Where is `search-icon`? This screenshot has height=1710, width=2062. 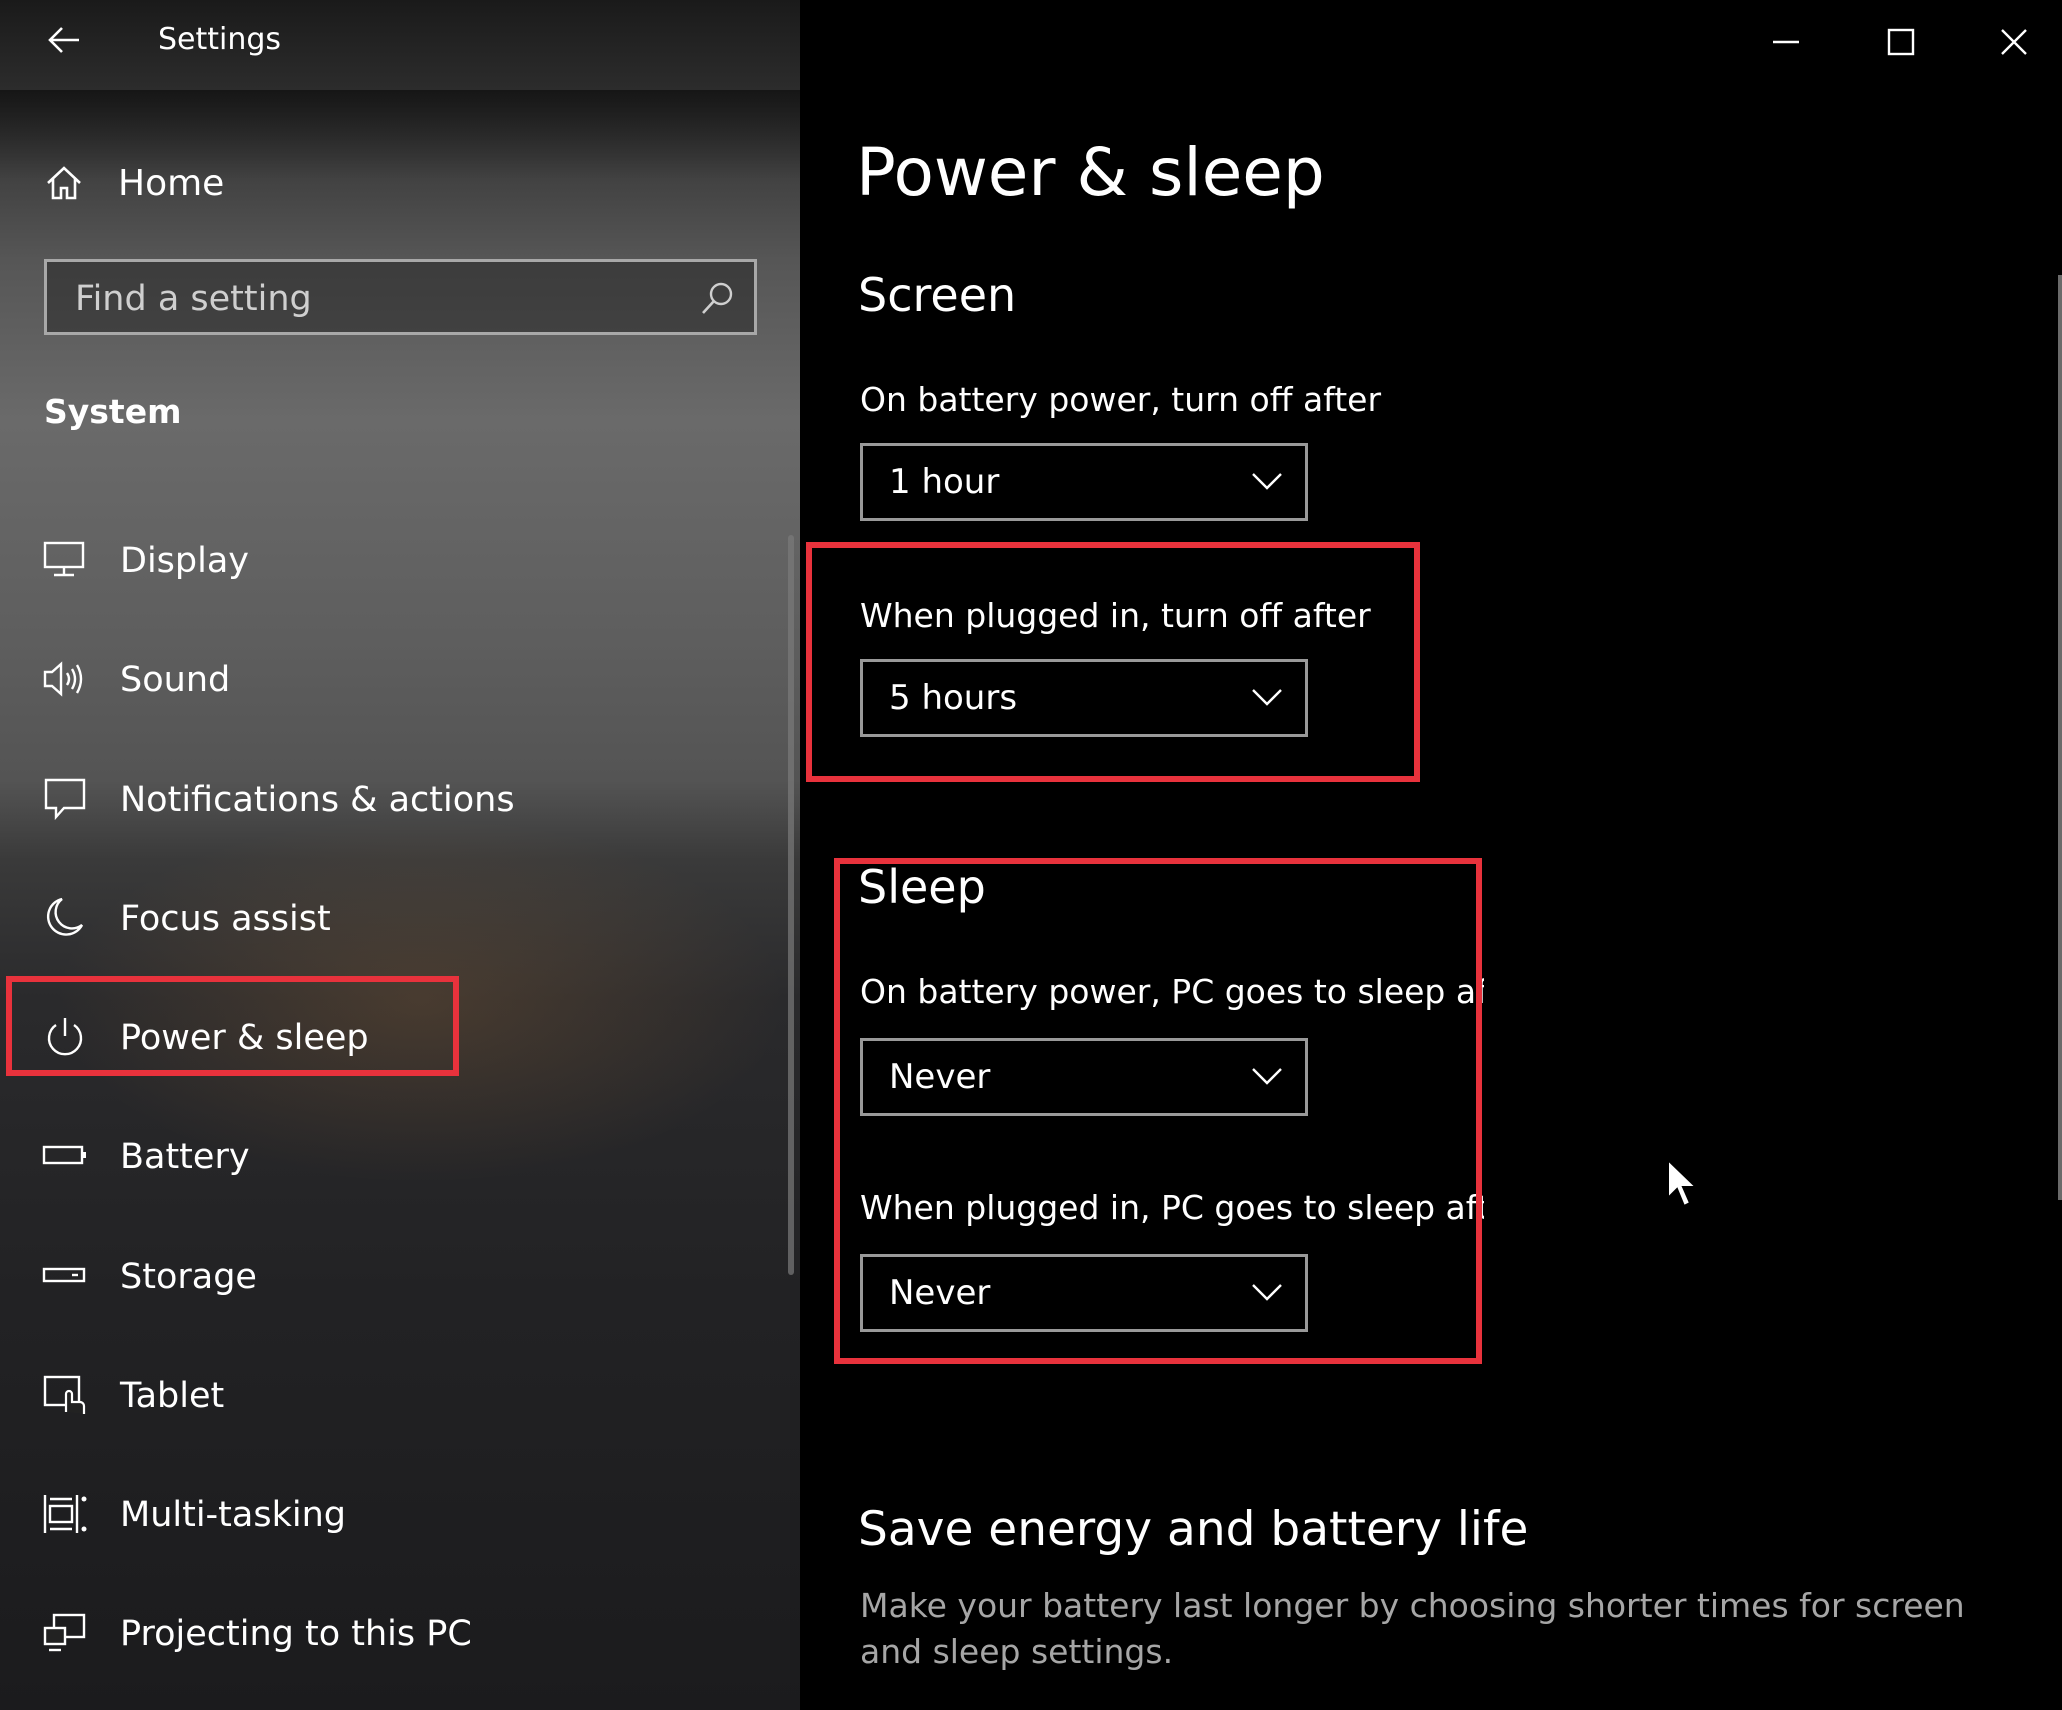 search-icon is located at coordinates (718, 298).